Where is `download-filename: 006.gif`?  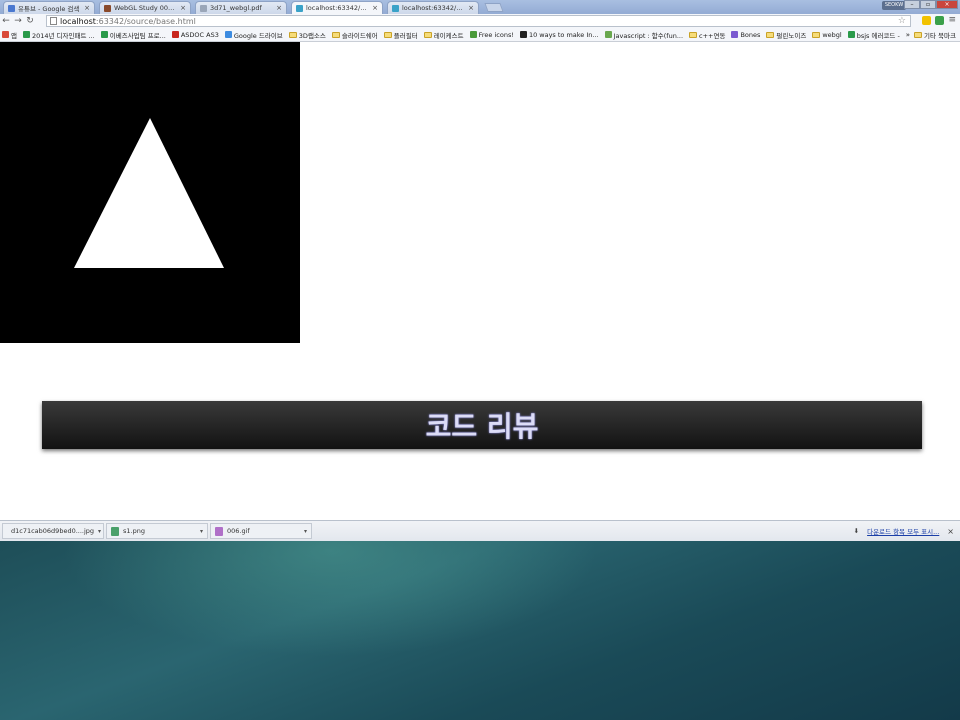
download-filename: 006.gif is located at coordinates (238, 531).